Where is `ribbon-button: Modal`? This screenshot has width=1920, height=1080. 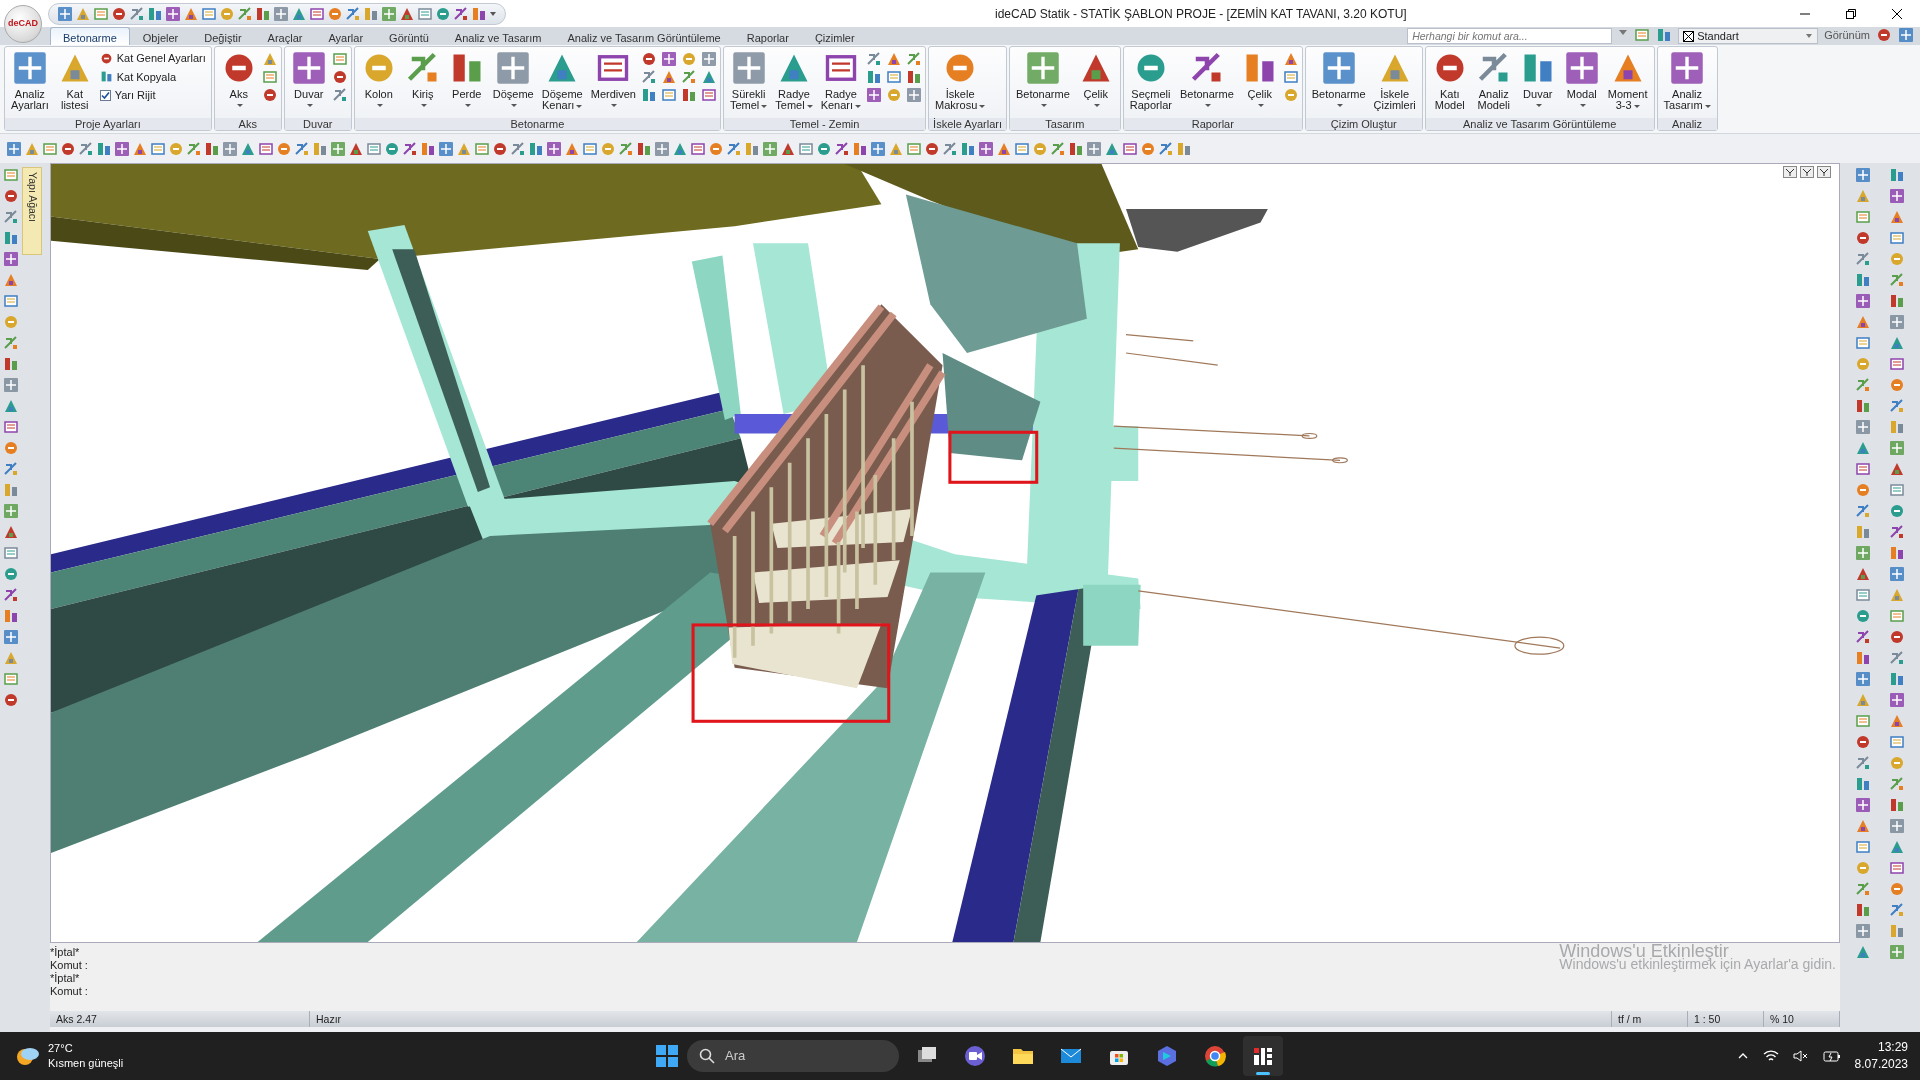
ribbon-button: Modal is located at coordinates (1581, 79).